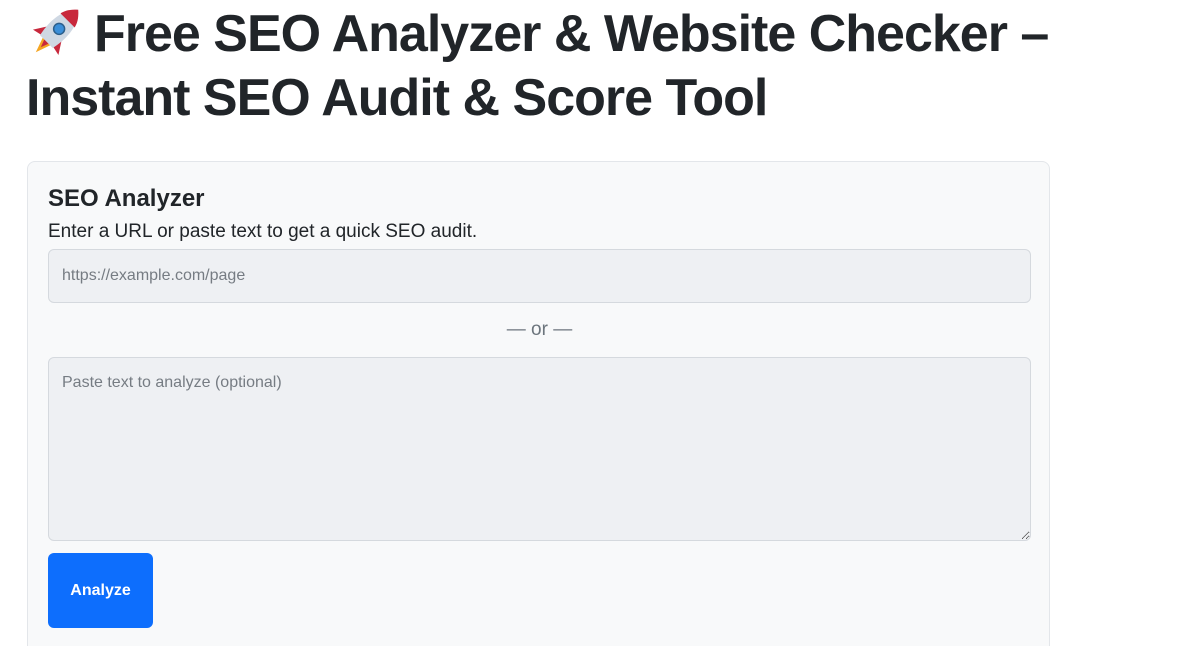 The width and height of the screenshot is (1189, 646). I want to click on analyze-button: Analyze, so click(100, 590).